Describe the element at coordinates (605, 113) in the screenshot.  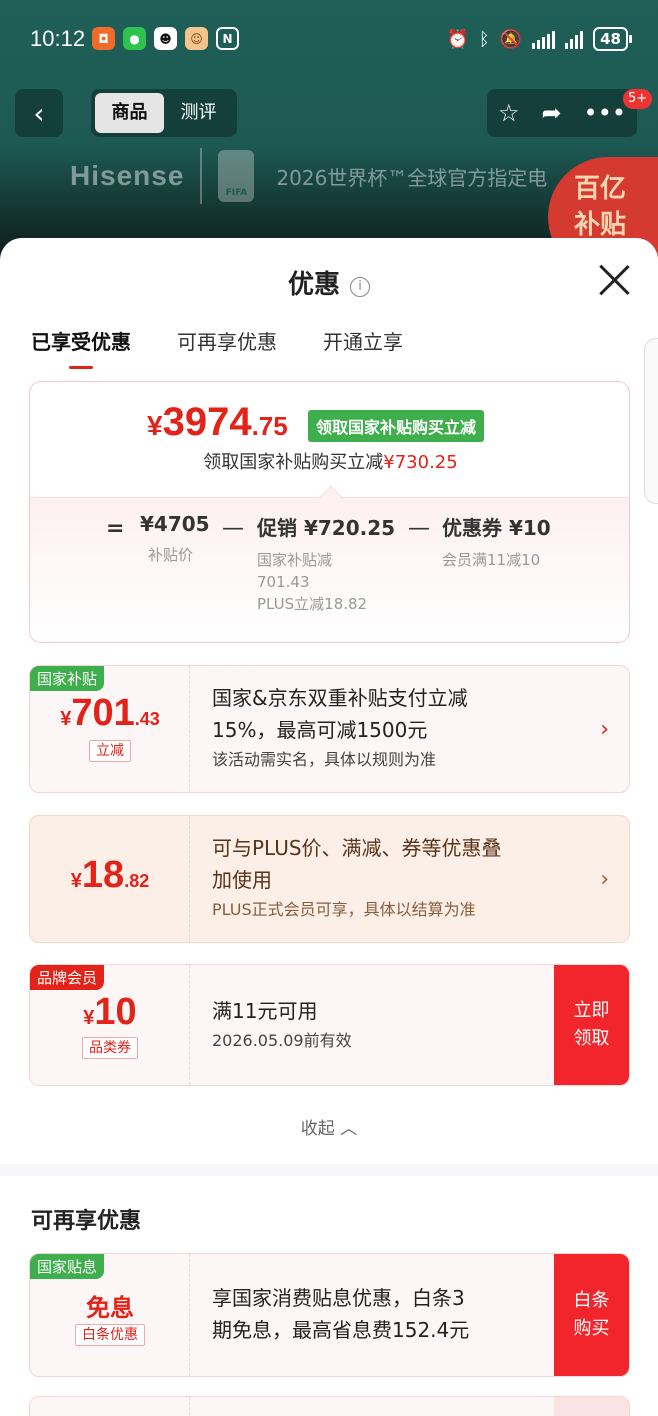
I see `more-icon: •••` at that location.